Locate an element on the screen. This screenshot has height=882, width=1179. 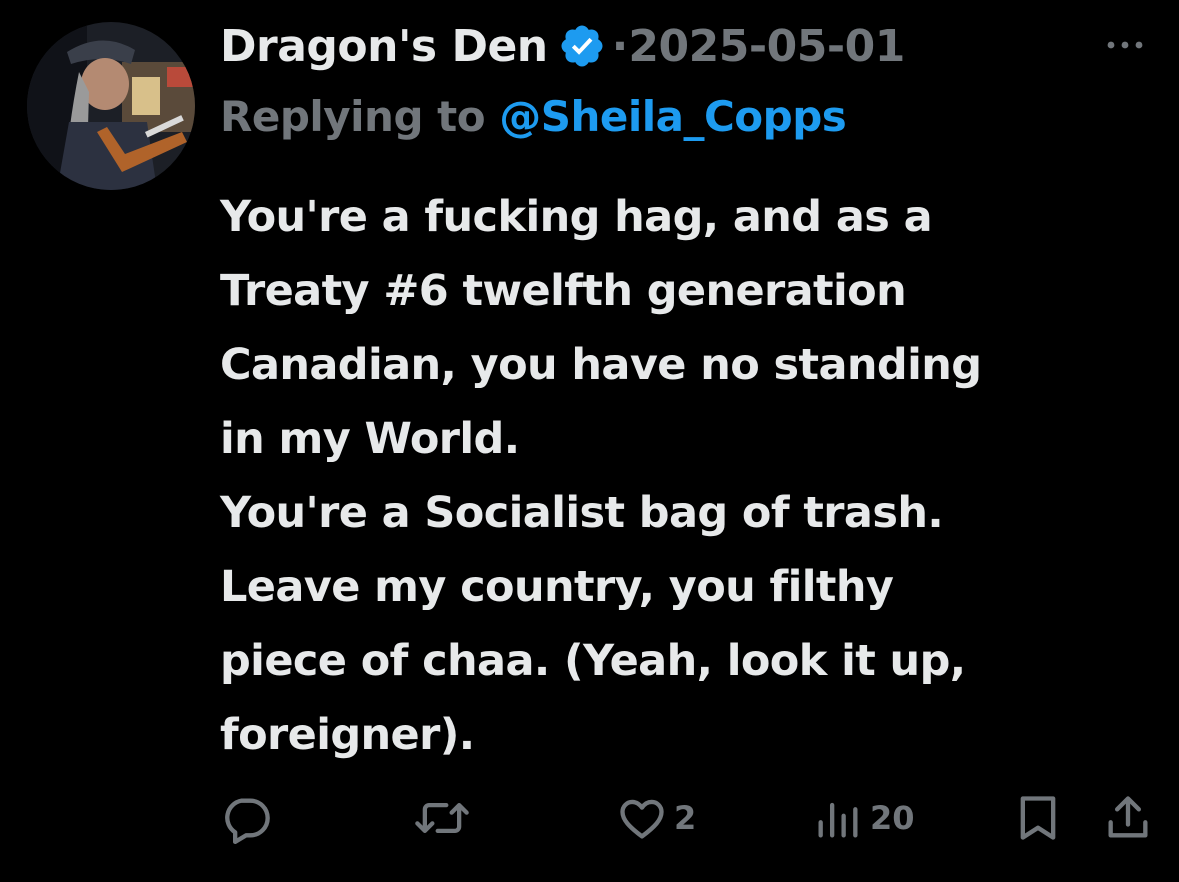
more-icon is located at coordinates (1125, 45).